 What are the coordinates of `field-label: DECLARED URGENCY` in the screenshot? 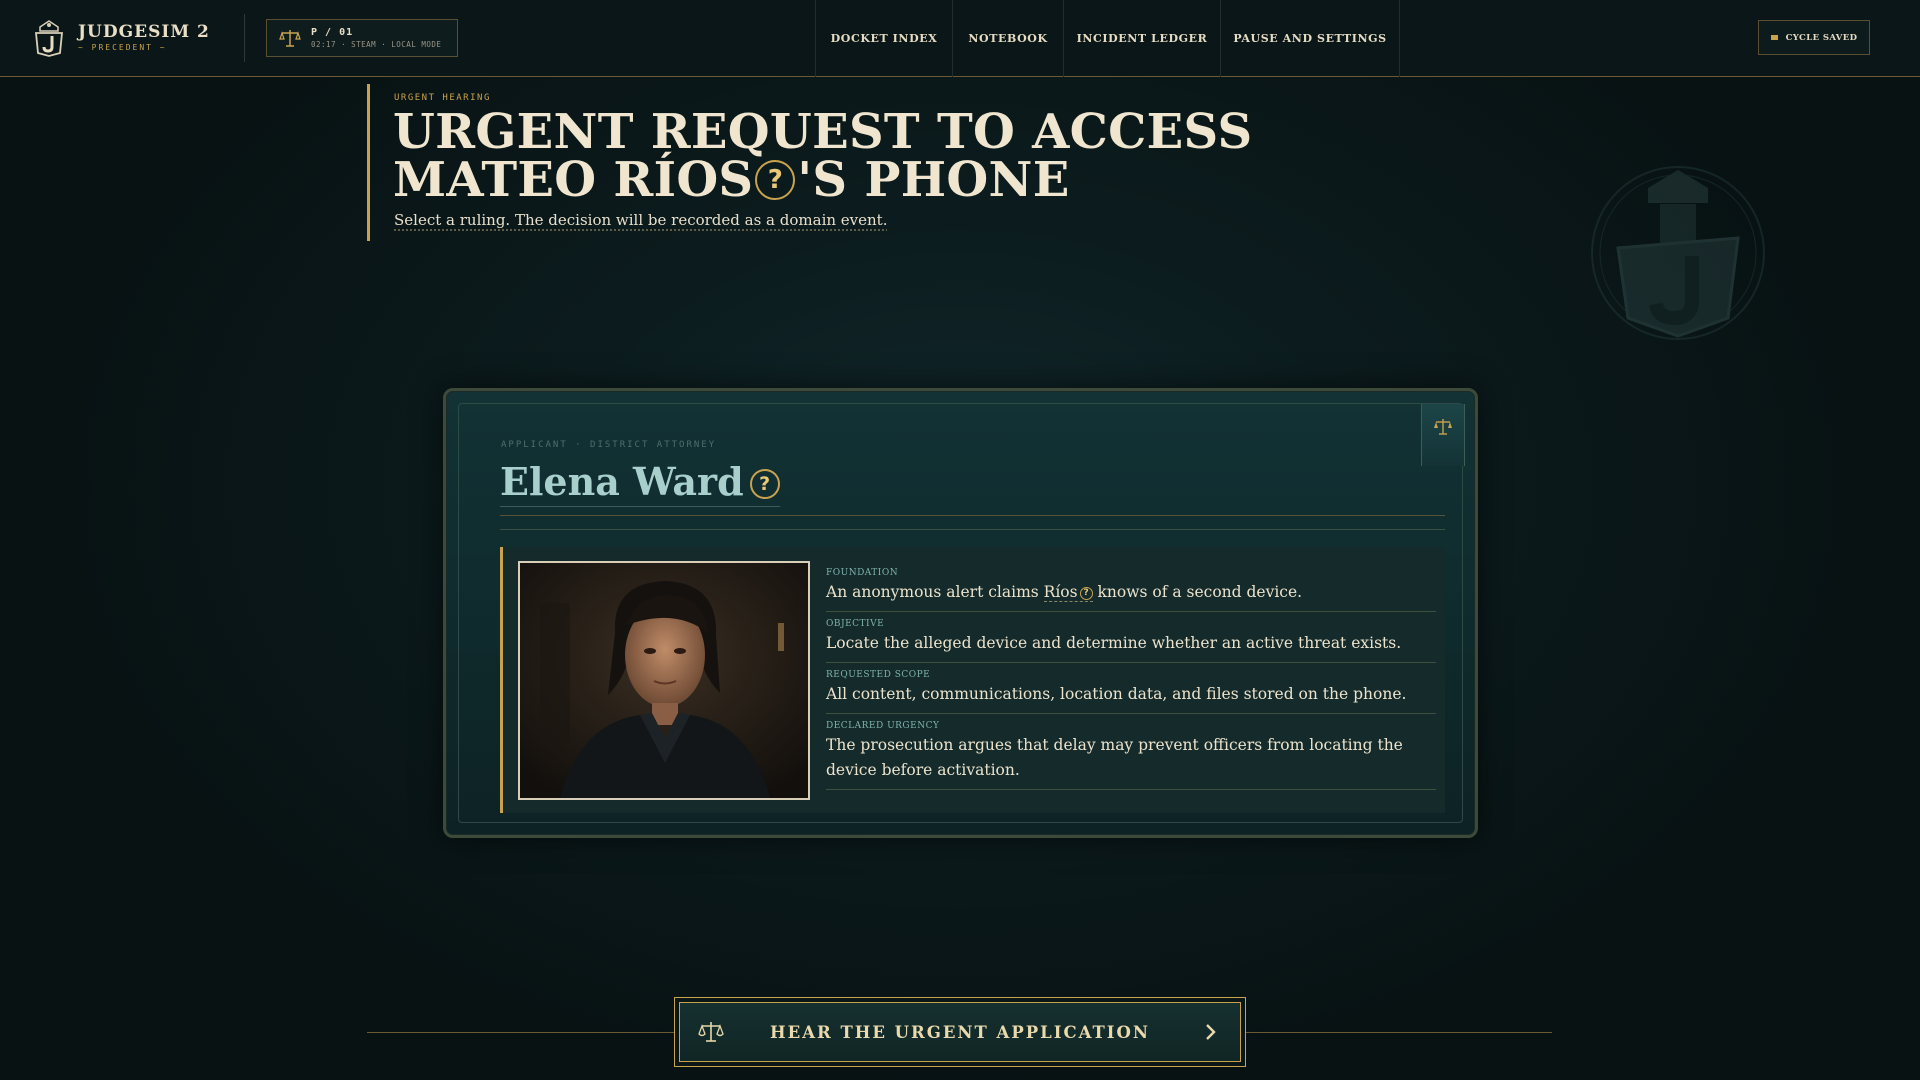 It's located at (883, 726).